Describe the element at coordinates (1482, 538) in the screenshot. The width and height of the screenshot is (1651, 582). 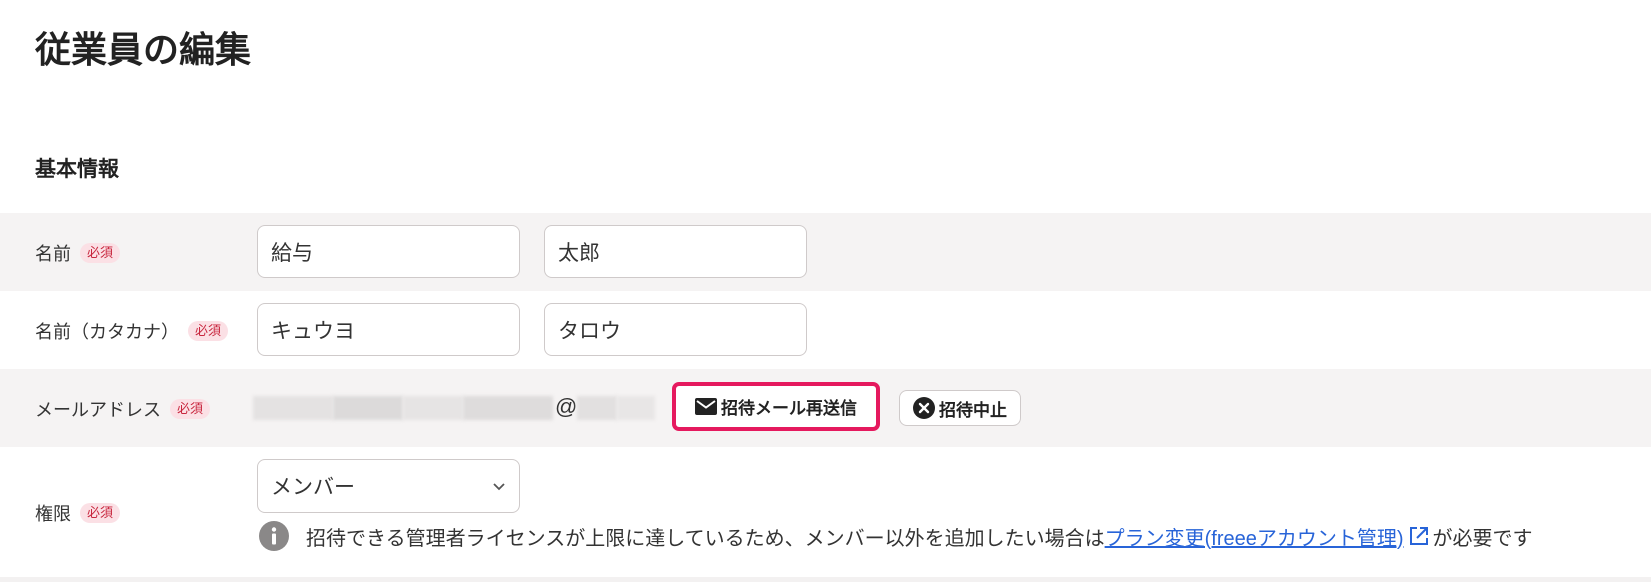
I see `notice-text-end: が必要です` at that location.